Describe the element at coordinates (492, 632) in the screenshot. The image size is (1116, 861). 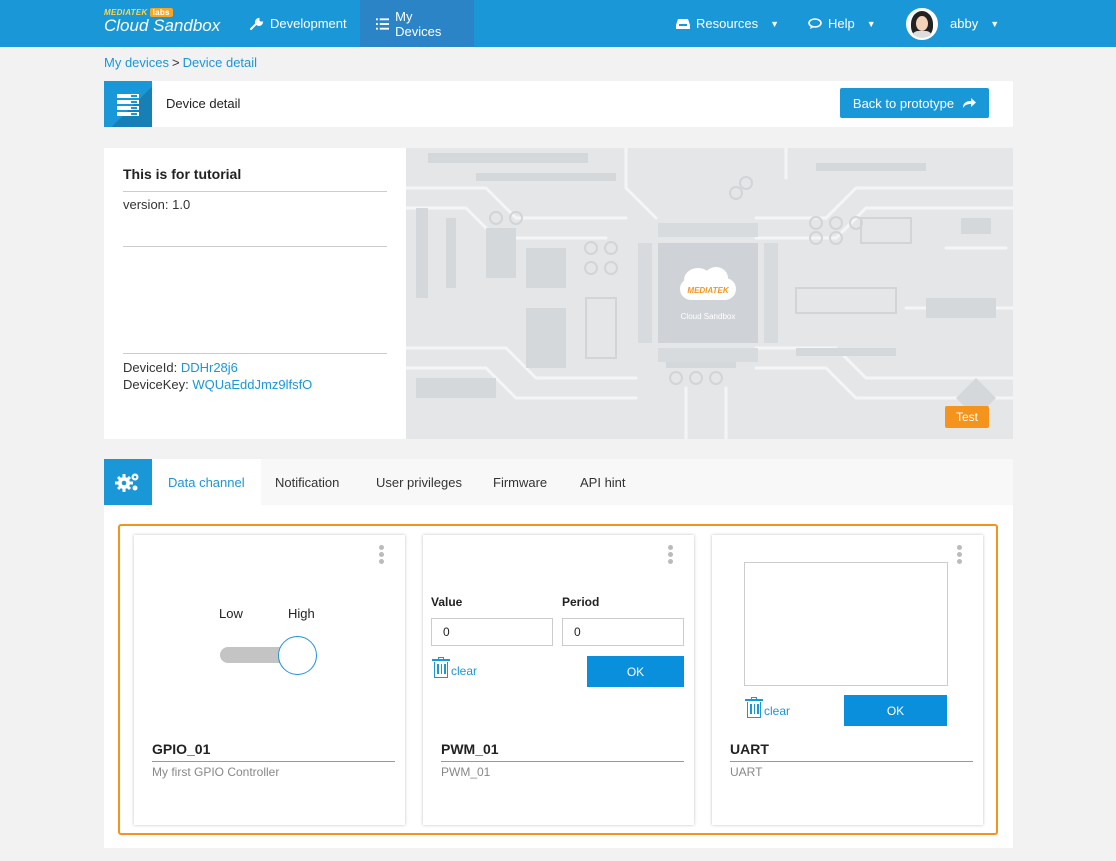
I see `pwm-value-input: 0` at that location.